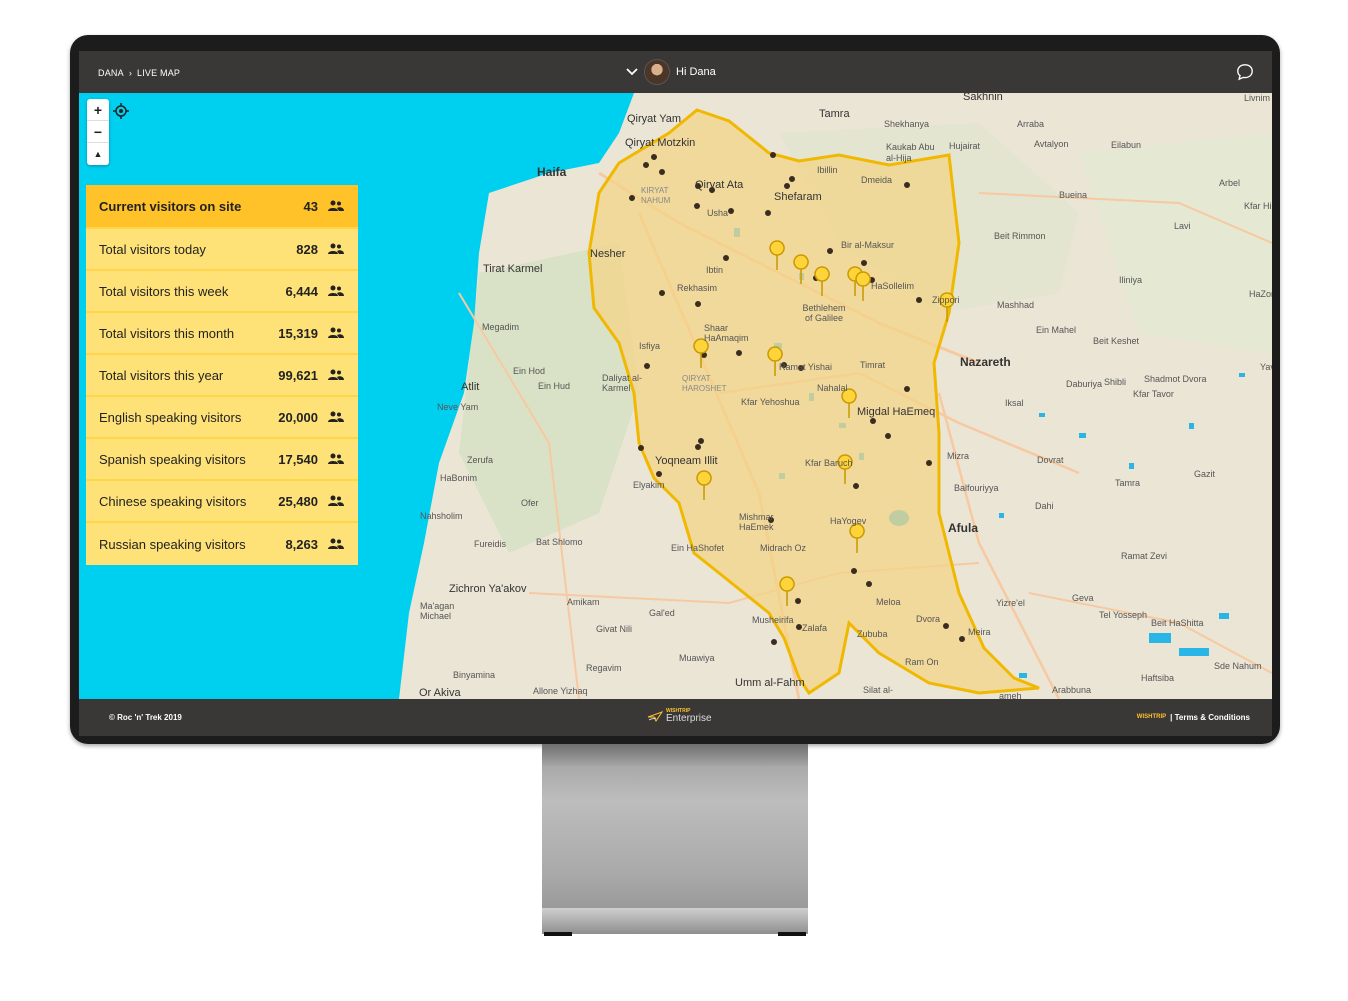 The height and width of the screenshot is (1001, 1348). Describe the element at coordinates (480, 460) in the screenshot. I see `place-label: Zerufa` at that location.